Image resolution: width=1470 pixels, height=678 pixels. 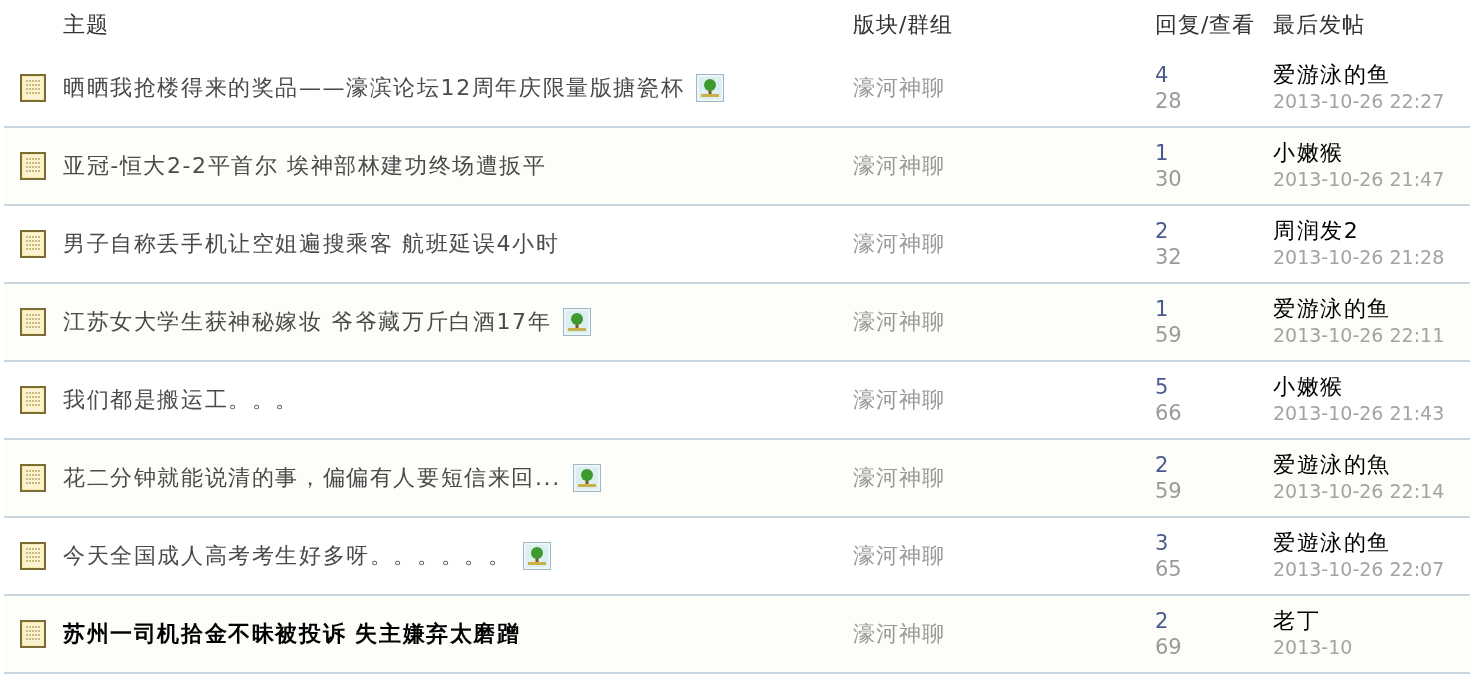 What do you see at coordinates (1168, 257) in the screenshot?
I see `view-count: 32` at bounding box center [1168, 257].